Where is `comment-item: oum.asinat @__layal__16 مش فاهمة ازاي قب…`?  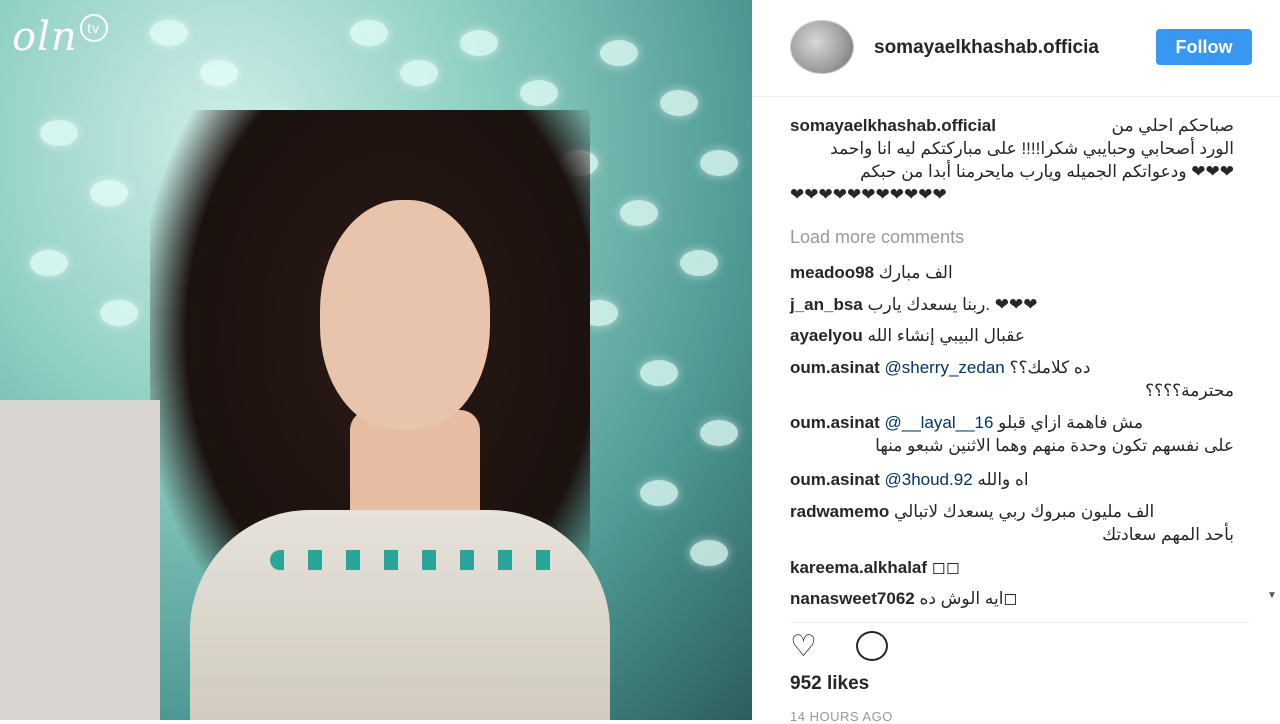 comment-item: oum.asinat @__layal__16 مش فاهمة ازاي قب… is located at coordinates (1012, 434).